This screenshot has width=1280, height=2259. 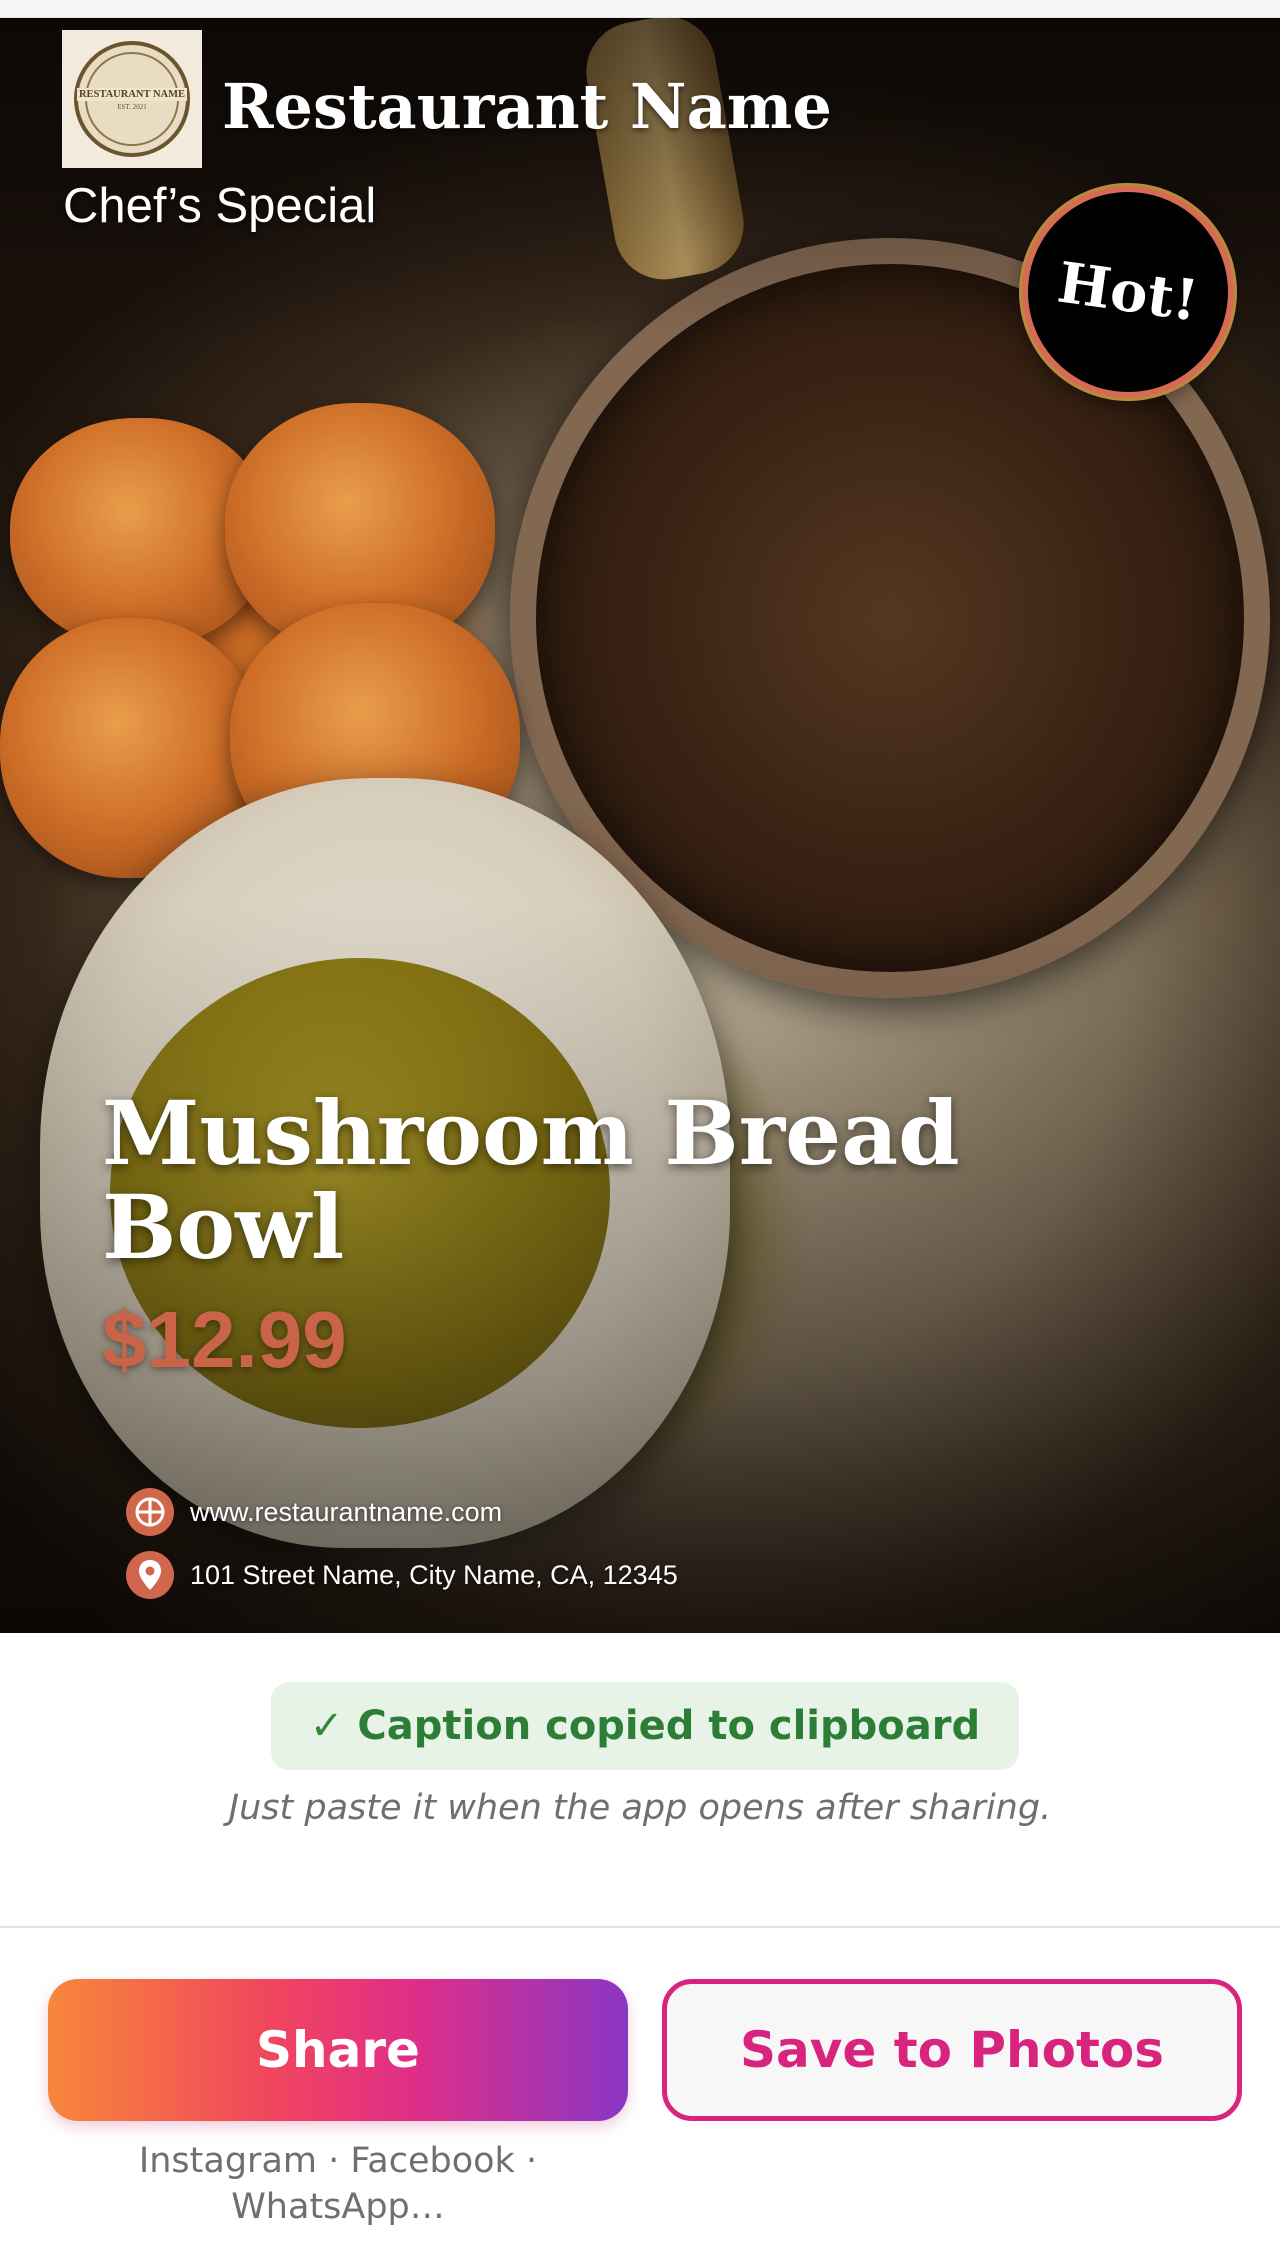 I want to click on location-pin-icon, so click(x=150, y=1575).